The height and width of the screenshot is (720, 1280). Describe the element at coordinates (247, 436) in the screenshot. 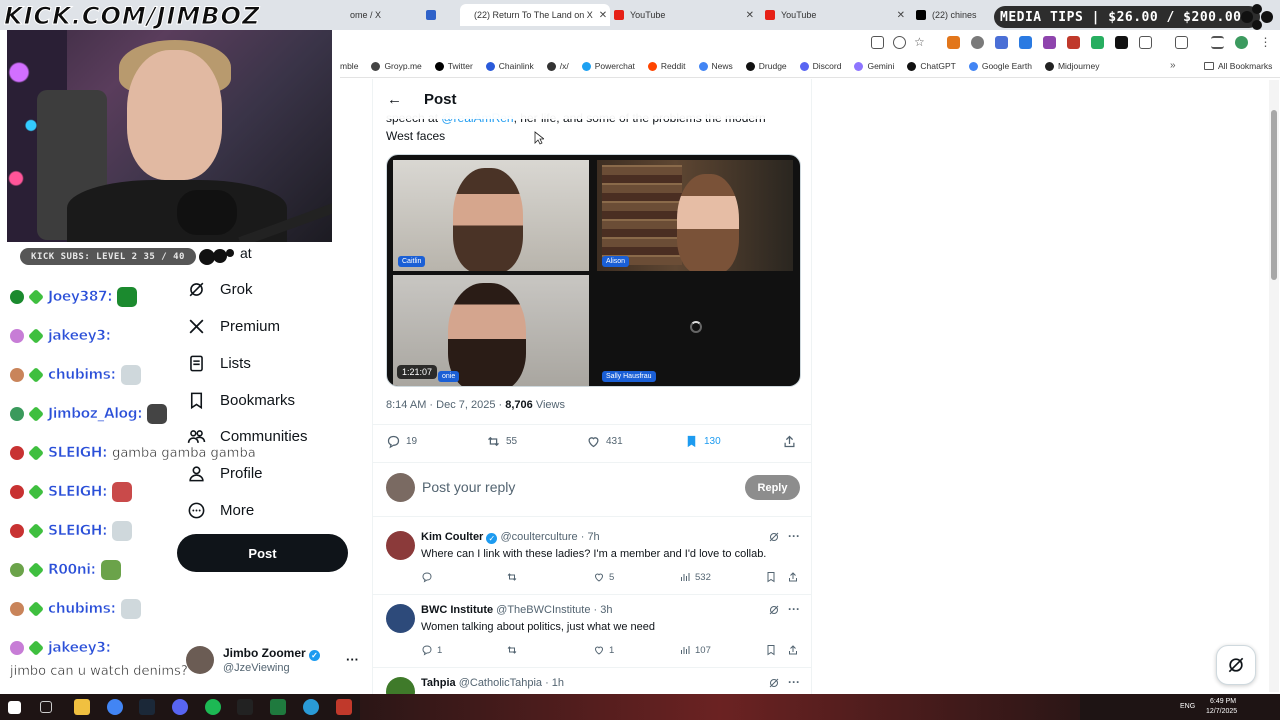

I see `nav-item-communities: Communities` at that location.